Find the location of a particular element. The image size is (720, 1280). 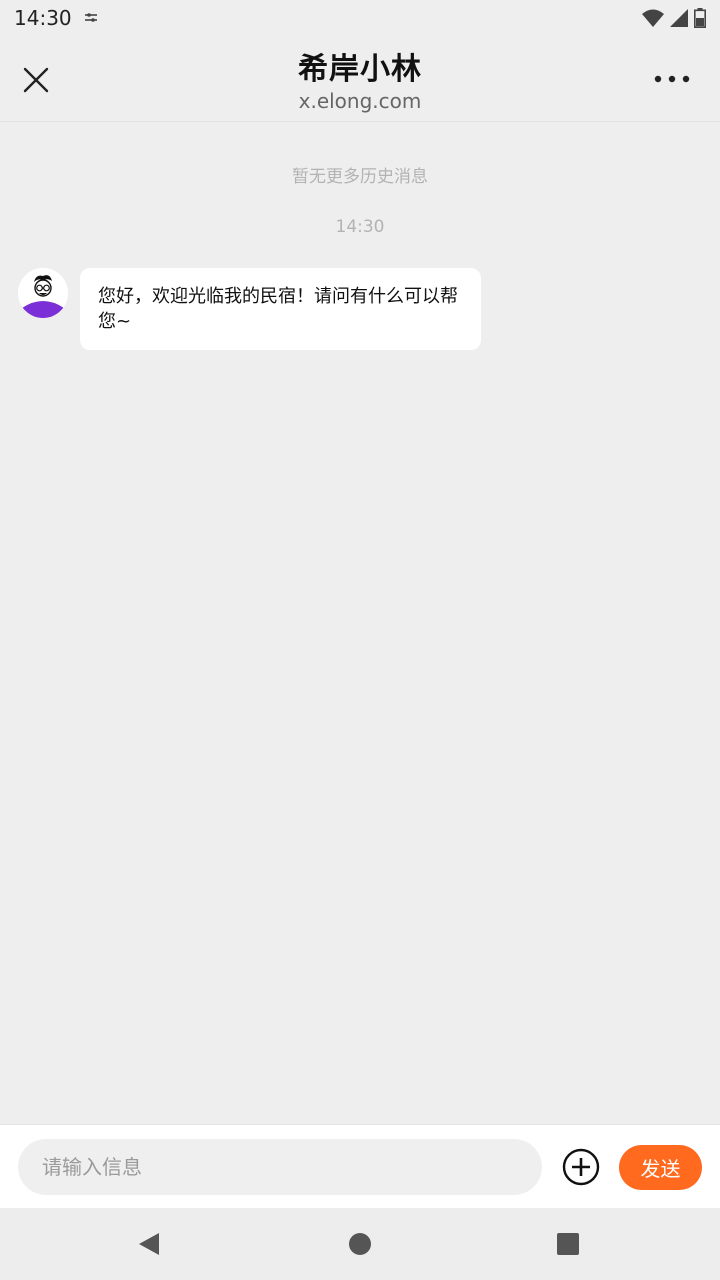

message-row: 您好，欢迎光临我的民宿！请问有什么可以帮您~ is located at coordinates (249, 309).